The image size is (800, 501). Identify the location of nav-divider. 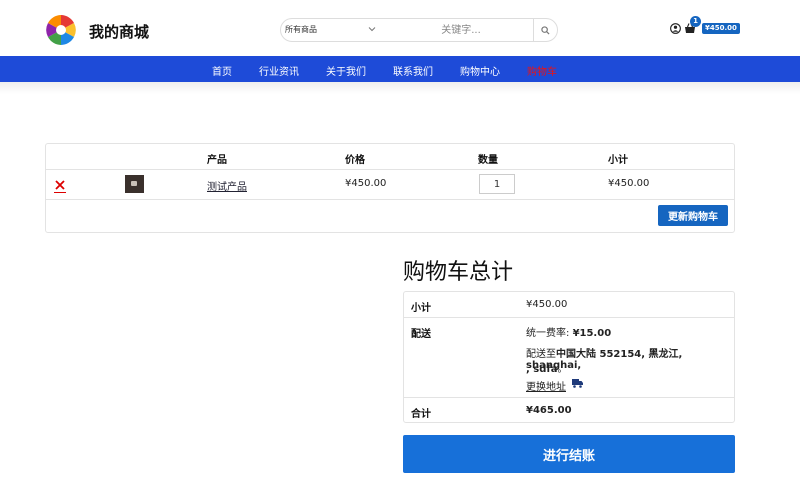
(400, 88).